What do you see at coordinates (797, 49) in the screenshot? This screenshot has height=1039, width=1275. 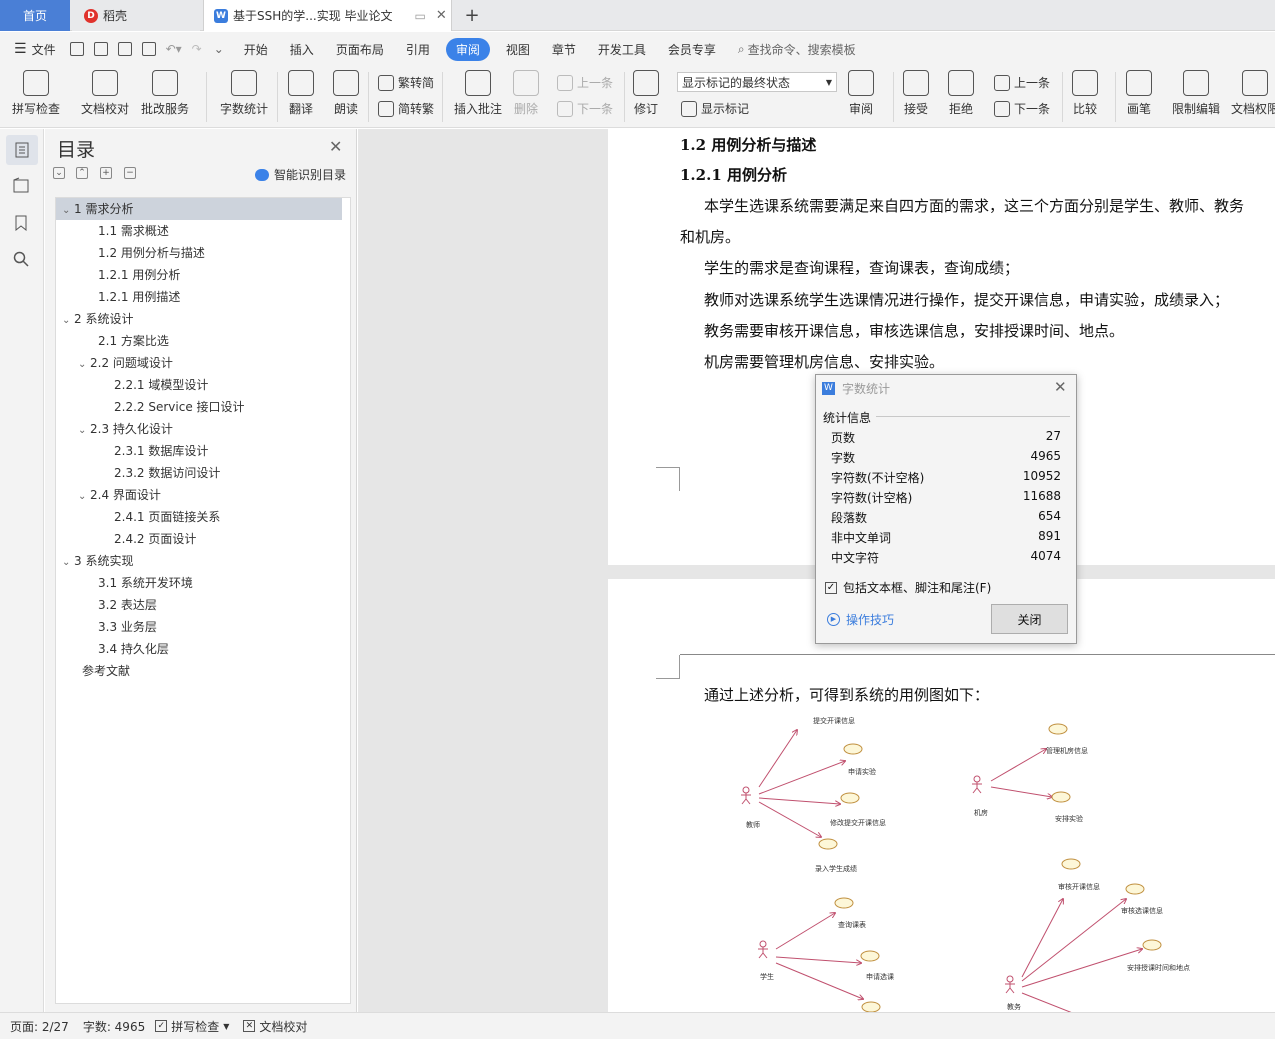 I see `command-search: ⌕ 查找命令、搜索模板` at bounding box center [797, 49].